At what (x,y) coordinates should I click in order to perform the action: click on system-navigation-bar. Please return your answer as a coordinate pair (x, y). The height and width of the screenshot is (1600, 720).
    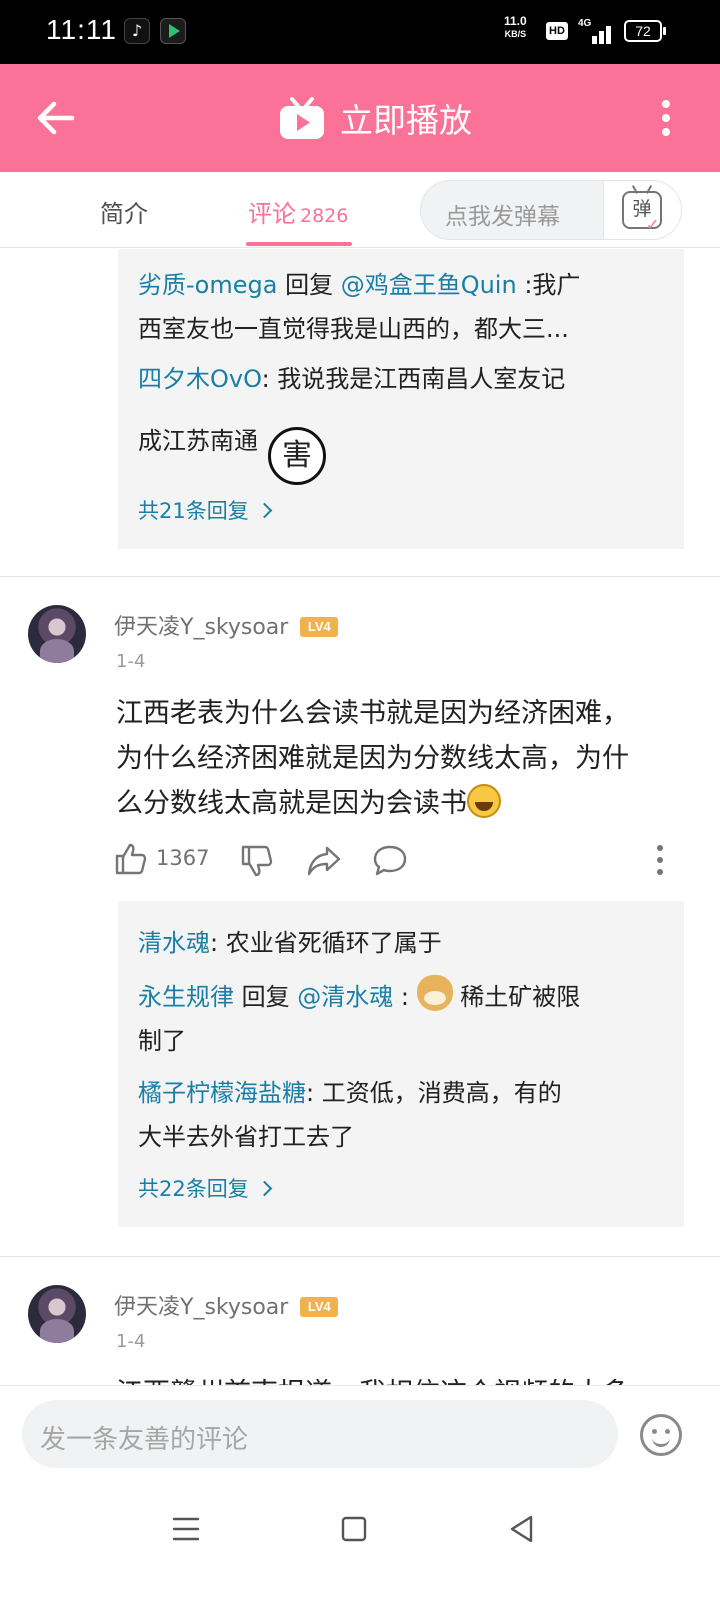
    Looking at the image, I should click on (360, 1542).